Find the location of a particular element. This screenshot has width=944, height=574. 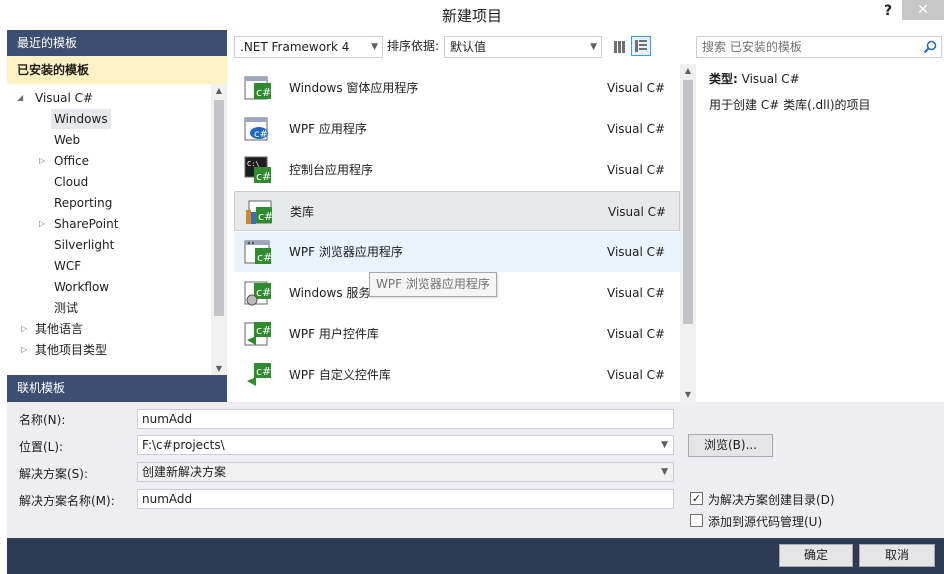

installed-templates-header: 已安装的模板 is located at coordinates (117, 70).